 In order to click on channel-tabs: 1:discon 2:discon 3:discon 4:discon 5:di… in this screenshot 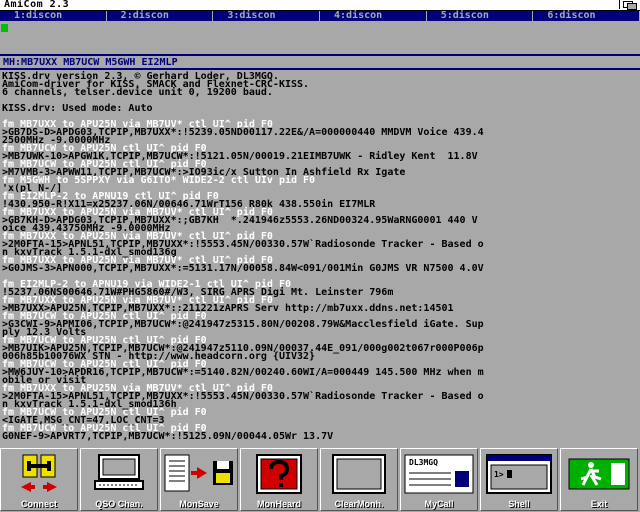, I will do `click(320, 16)`.